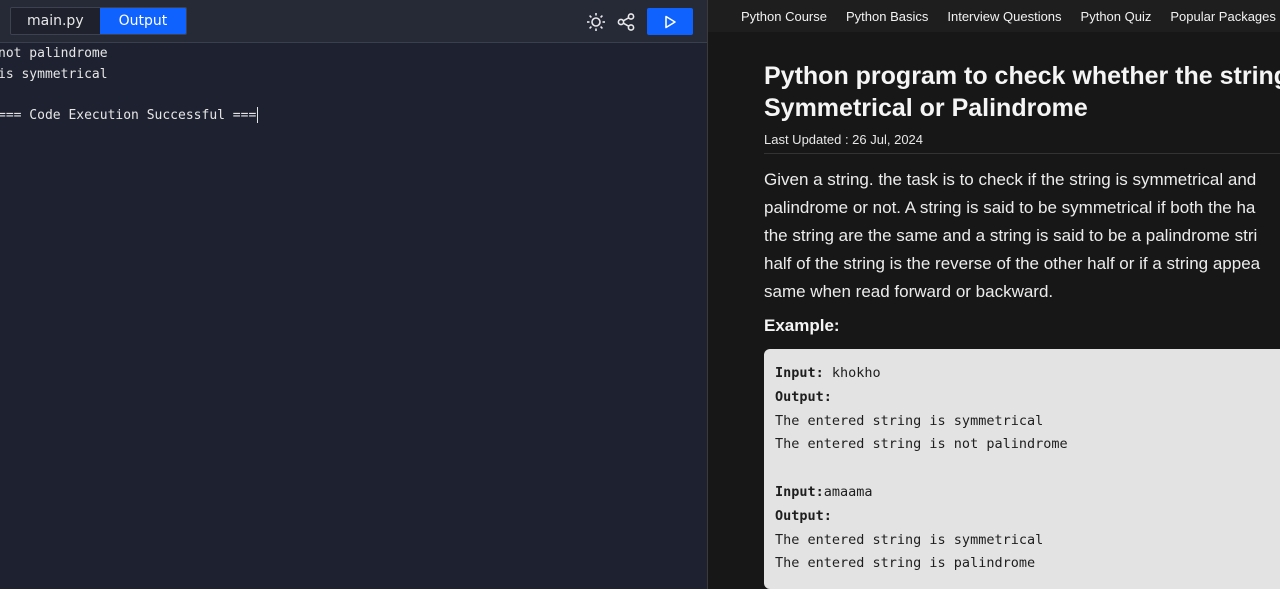 The image size is (1280, 589). What do you see at coordinates (351, 116) in the screenshot?
I see `output-status-line: === Code Execution Successful ===` at bounding box center [351, 116].